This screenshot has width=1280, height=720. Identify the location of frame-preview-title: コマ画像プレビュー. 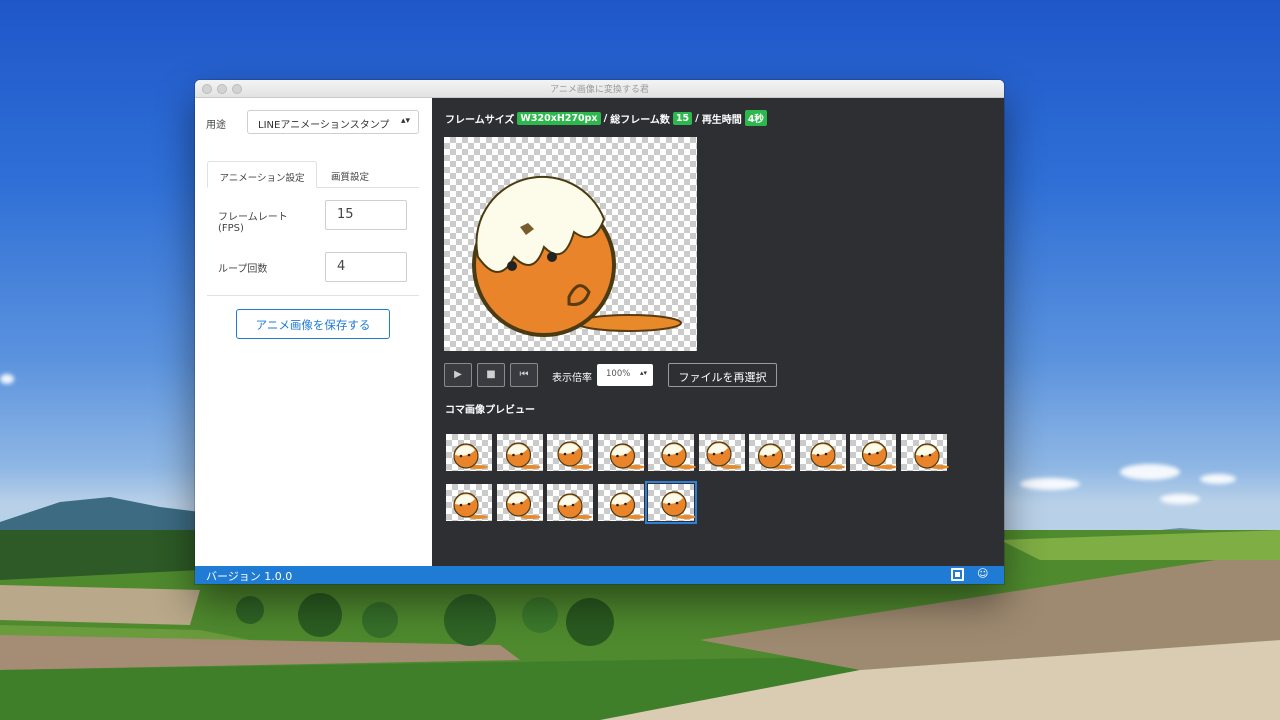
(490, 410).